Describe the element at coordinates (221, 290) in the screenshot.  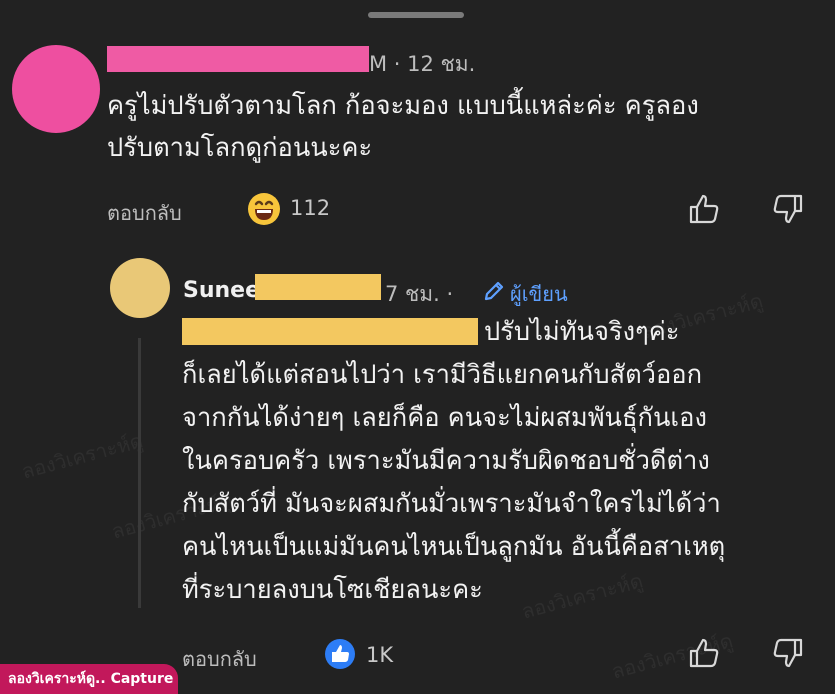
I see `commenter-name: Sunee` at that location.